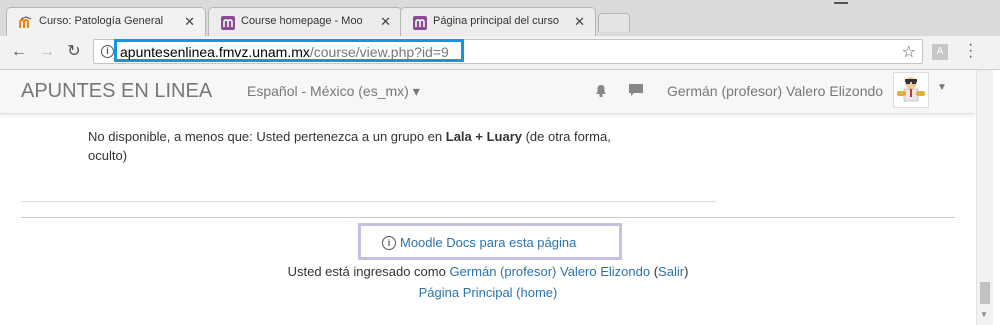  I want to click on avatar-cartoon-icon, so click(911, 89).